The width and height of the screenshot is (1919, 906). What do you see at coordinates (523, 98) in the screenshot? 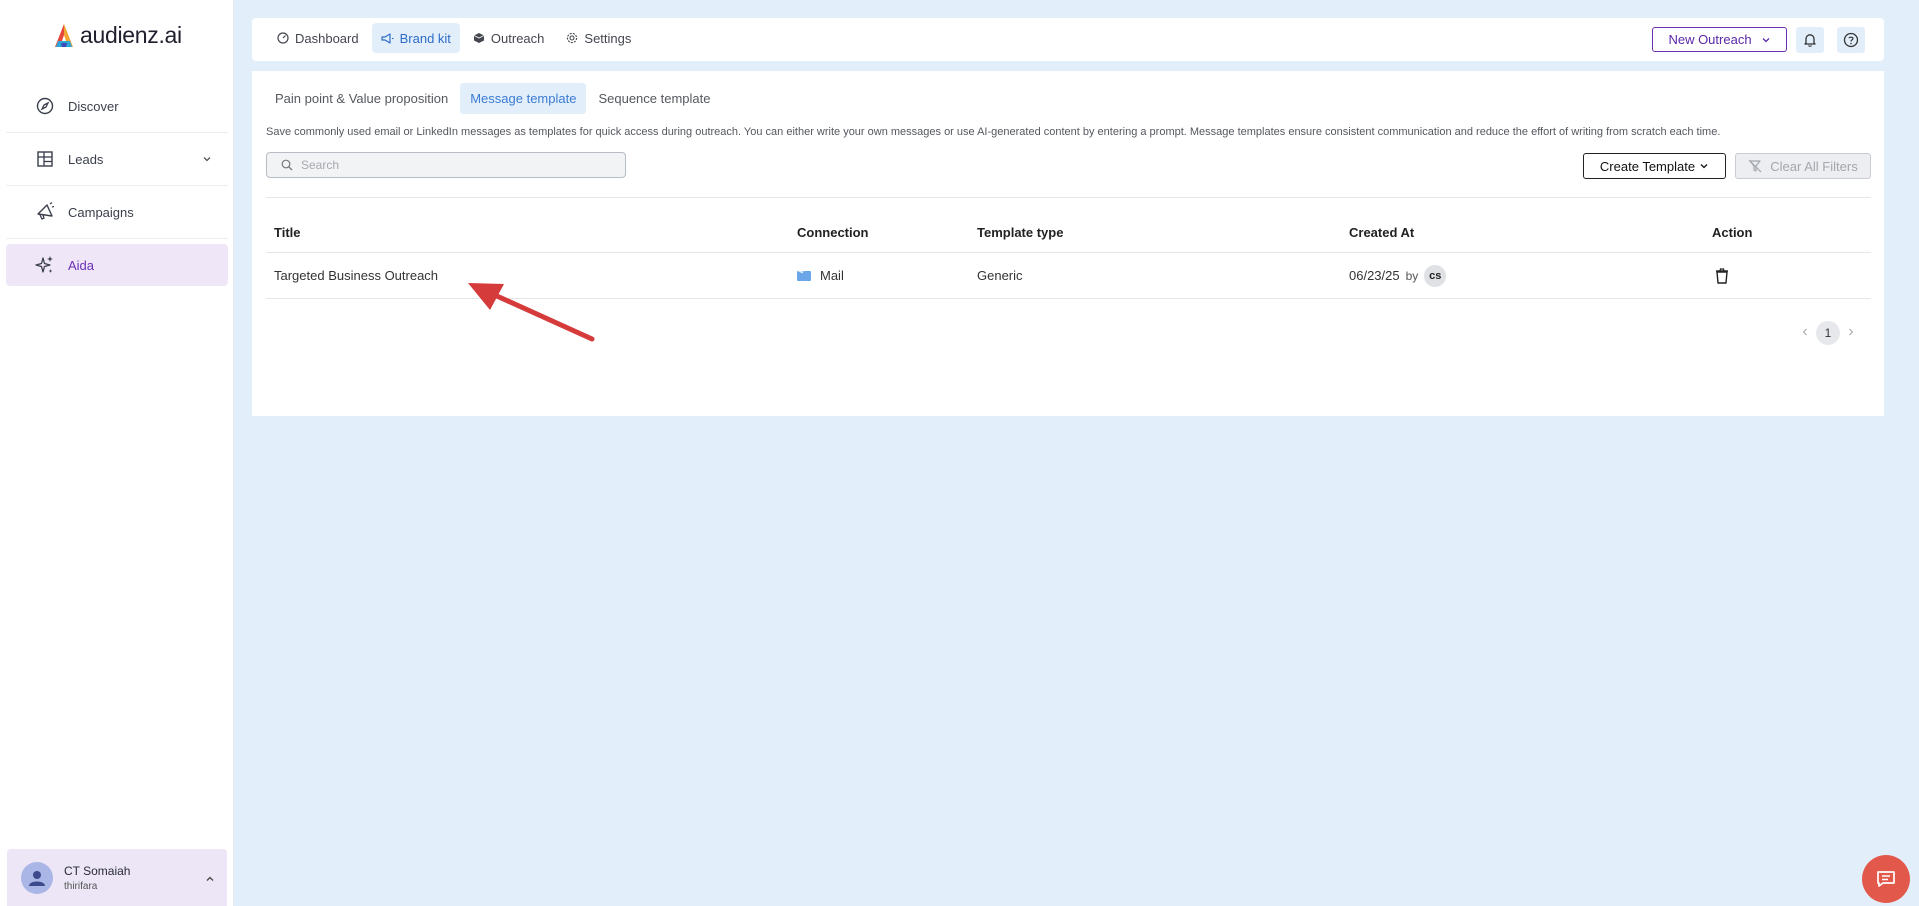
I see `tab-message-template: Message template` at bounding box center [523, 98].